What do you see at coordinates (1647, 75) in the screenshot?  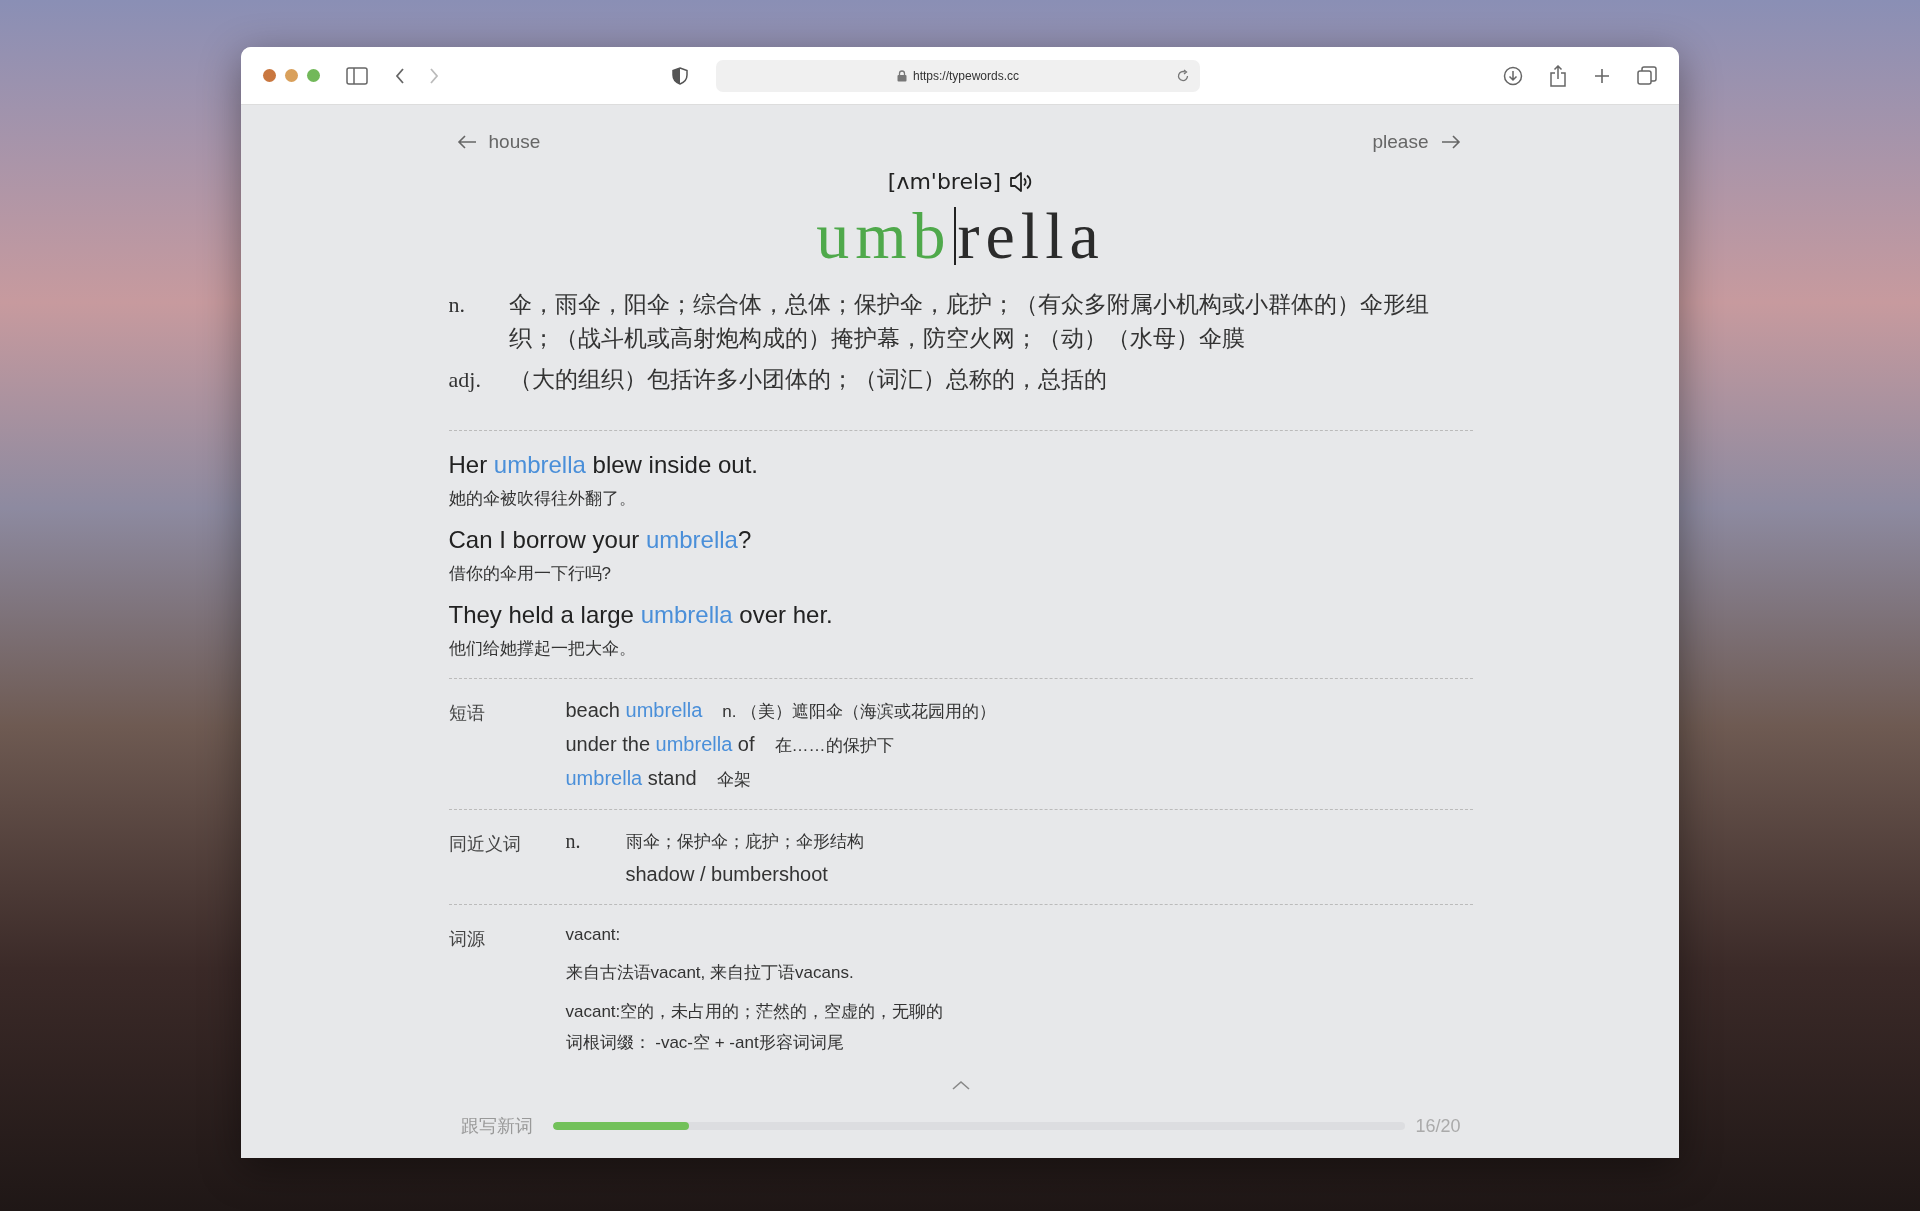 I see `tabs-icon` at bounding box center [1647, 75].